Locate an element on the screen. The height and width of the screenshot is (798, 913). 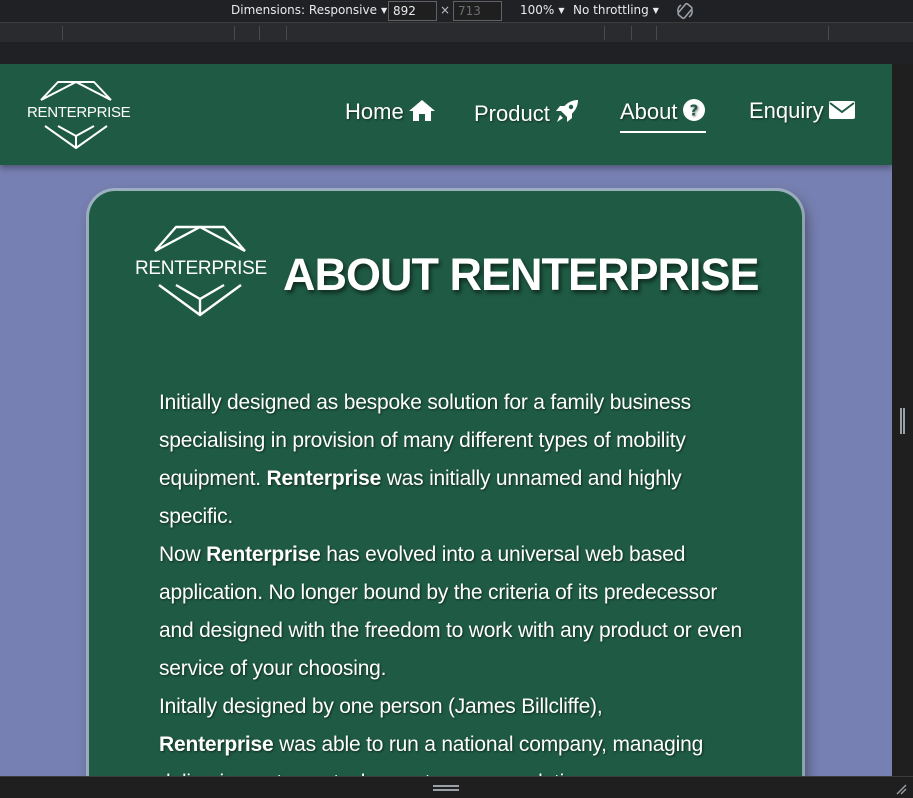
nav-item-label: Enquiry is located at coordinates (786, 110).